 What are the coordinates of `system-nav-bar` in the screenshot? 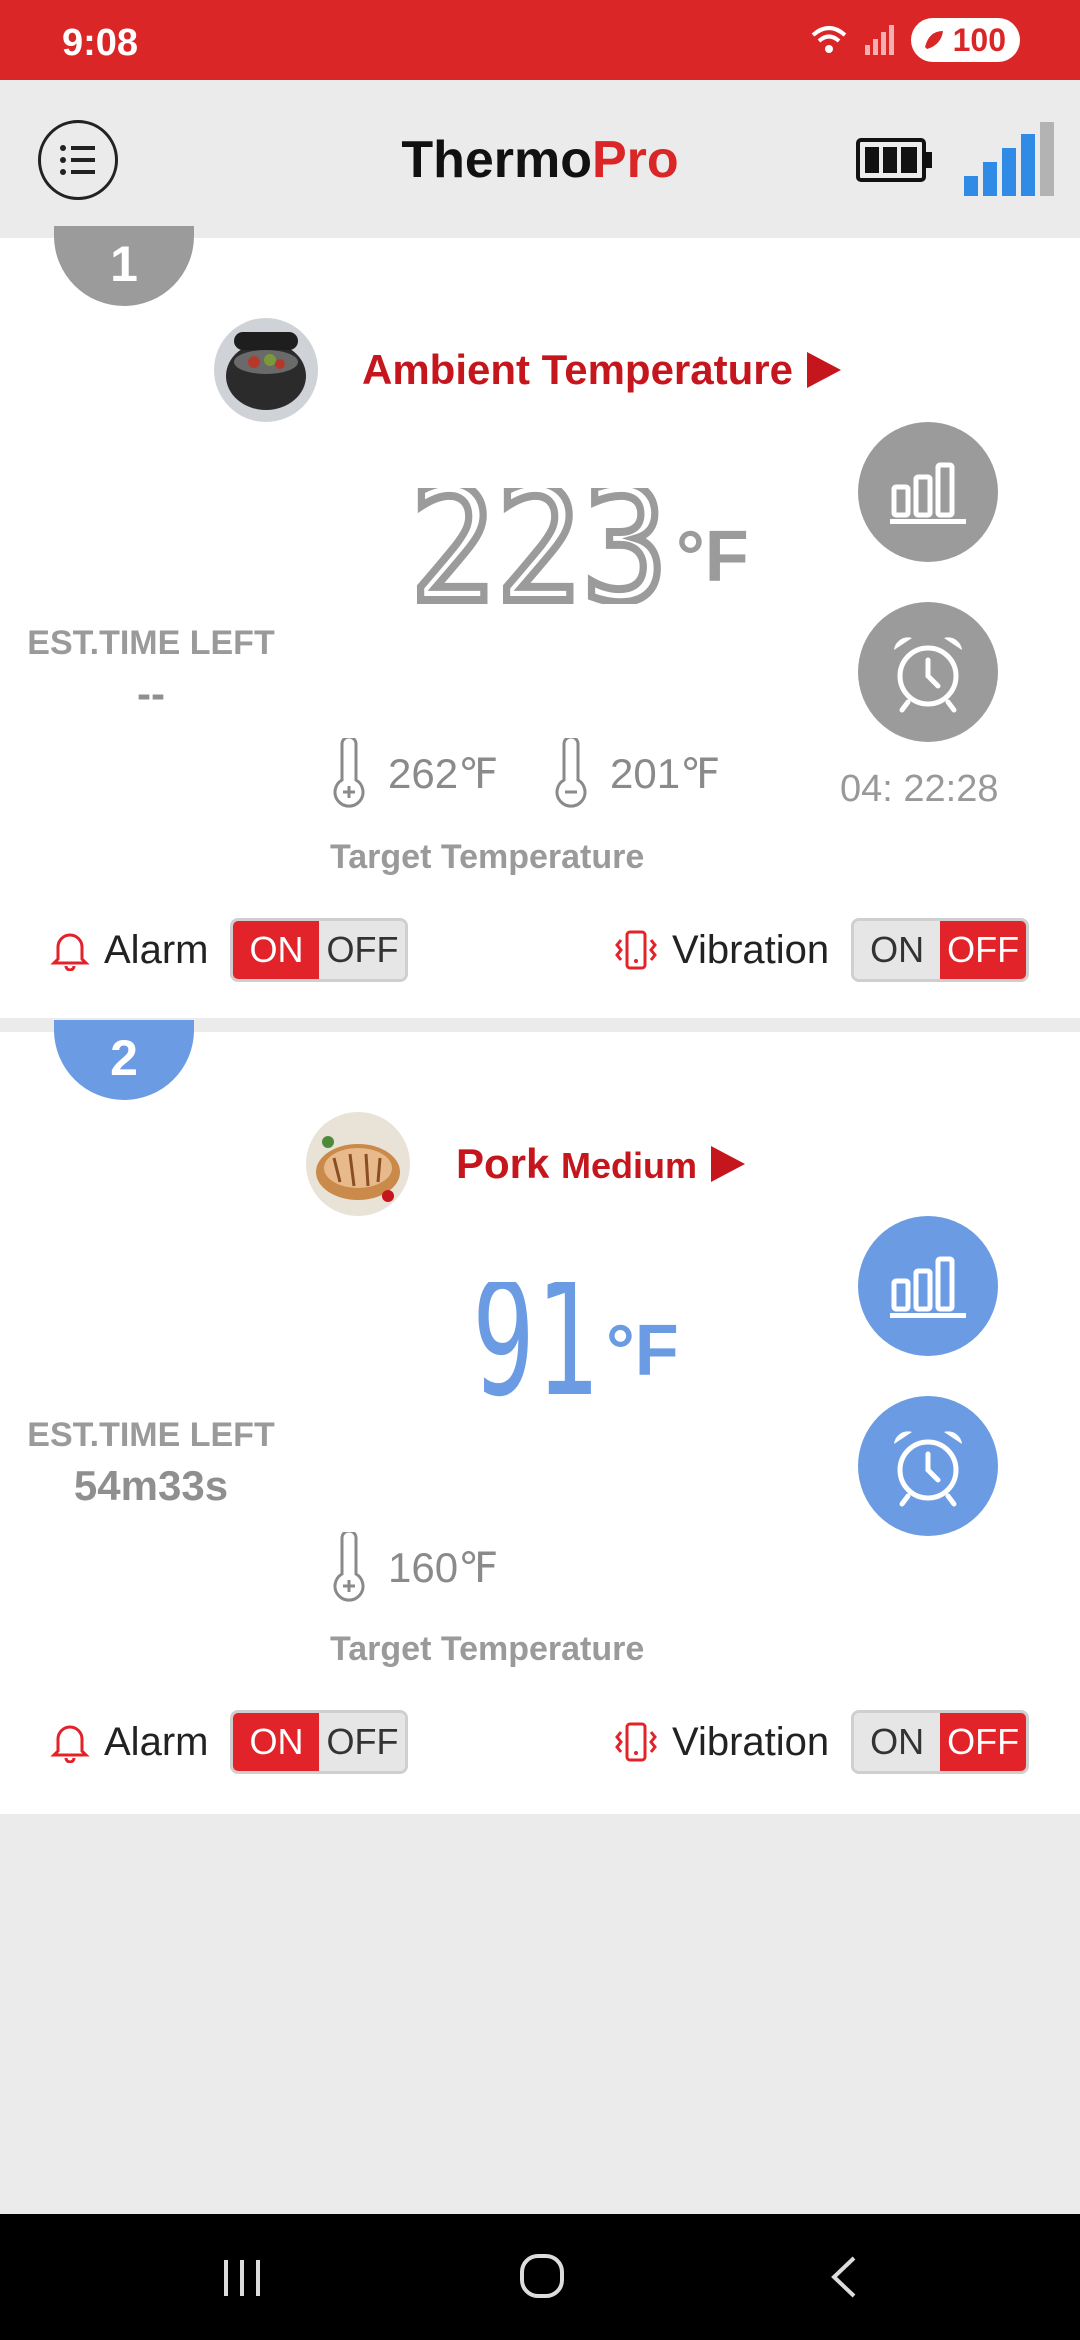 It's located at (540, 2277).